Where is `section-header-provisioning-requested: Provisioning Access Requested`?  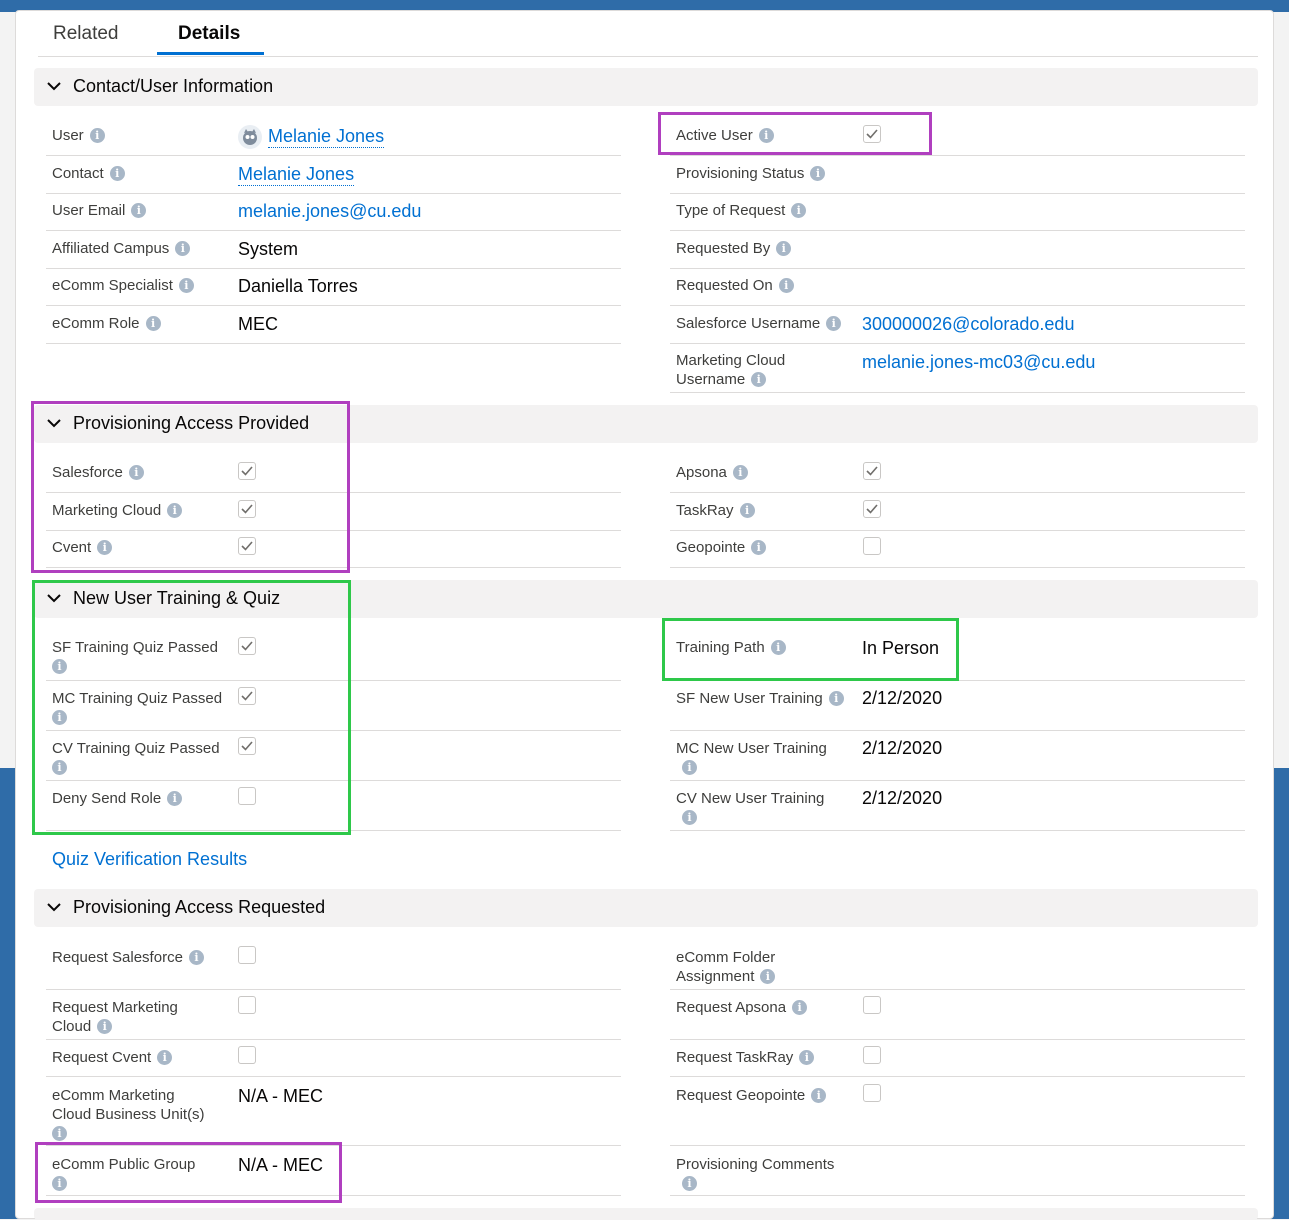 section-header-provisioning-requested: Provisioning Access Requested is located at coordinates (646, 908).